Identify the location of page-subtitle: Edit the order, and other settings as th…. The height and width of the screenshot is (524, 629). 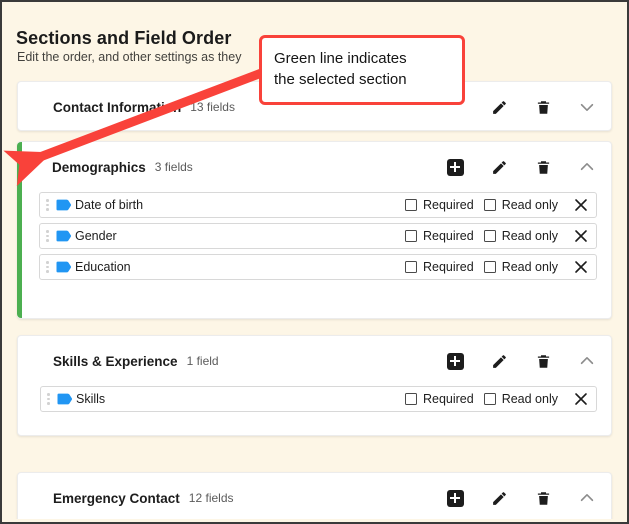
(129, 57).